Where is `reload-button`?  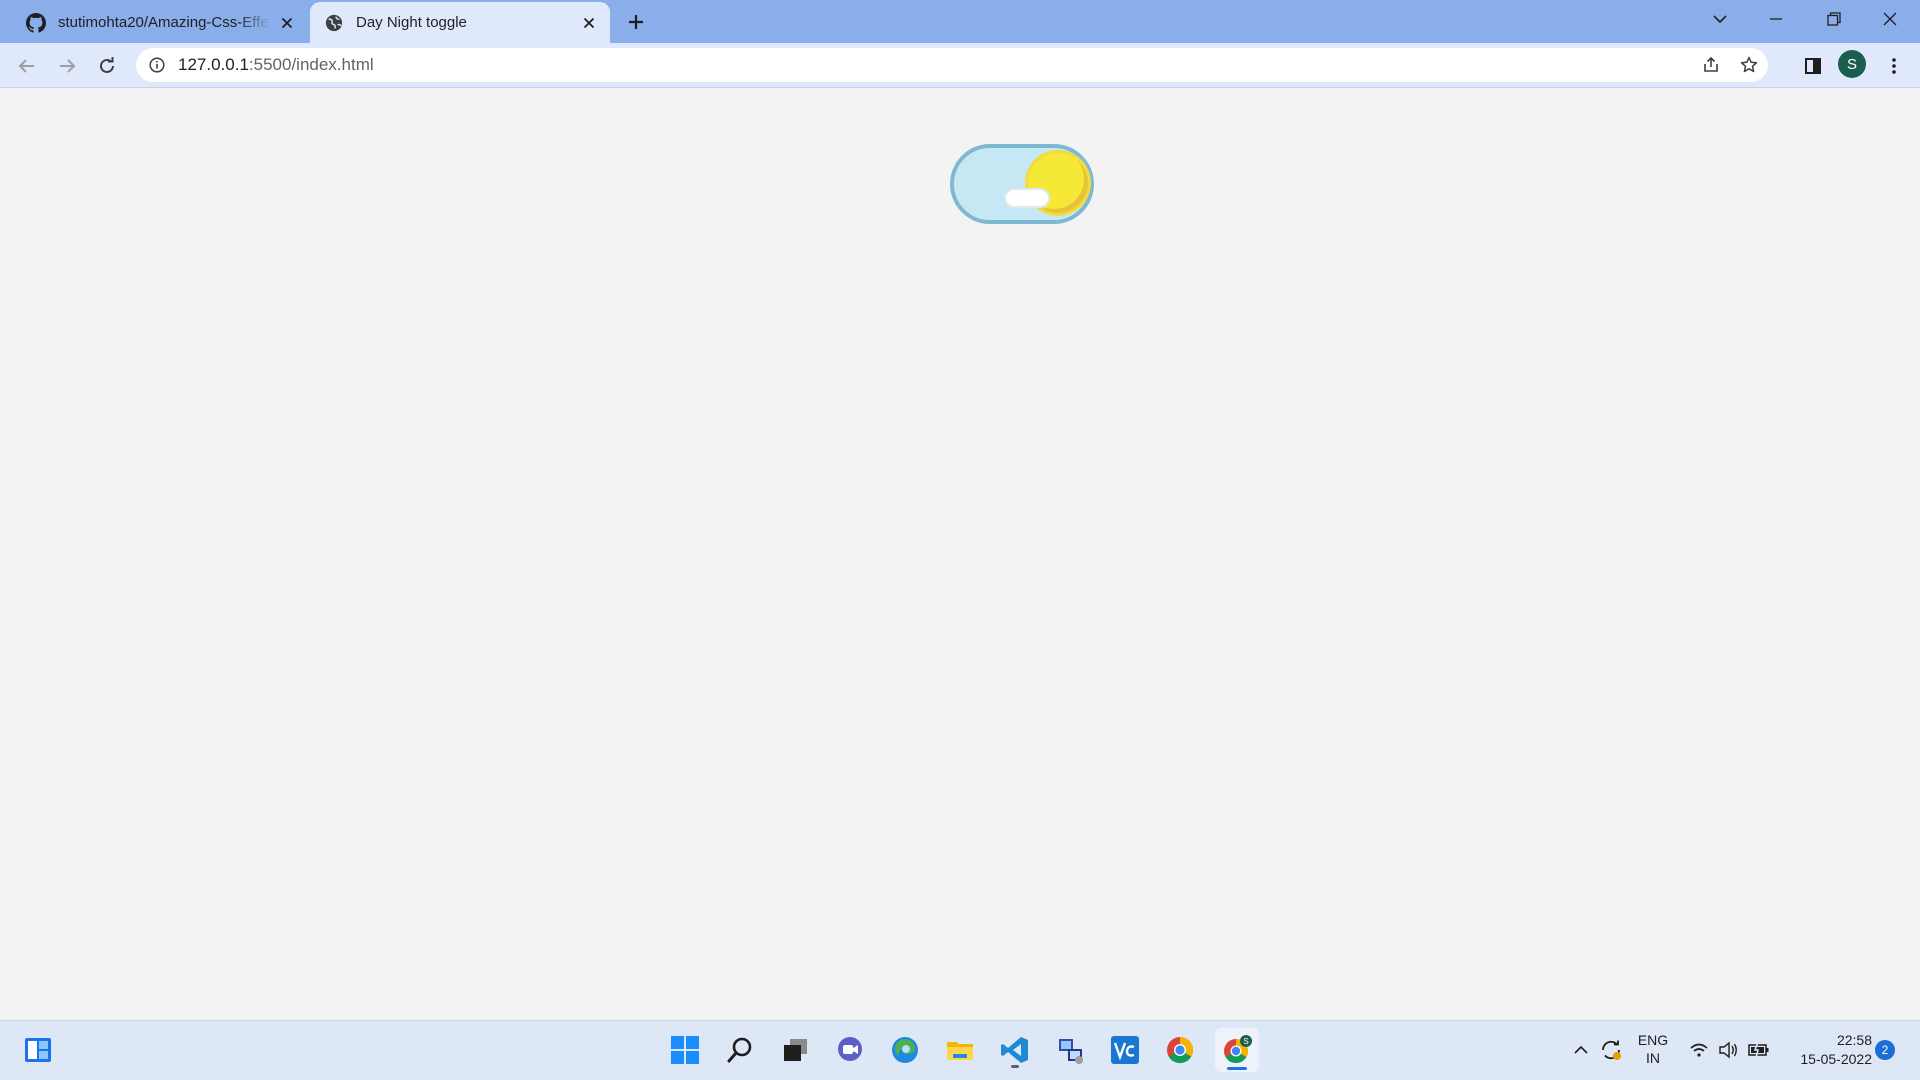 reload-button is located at coordinates (107, 66).